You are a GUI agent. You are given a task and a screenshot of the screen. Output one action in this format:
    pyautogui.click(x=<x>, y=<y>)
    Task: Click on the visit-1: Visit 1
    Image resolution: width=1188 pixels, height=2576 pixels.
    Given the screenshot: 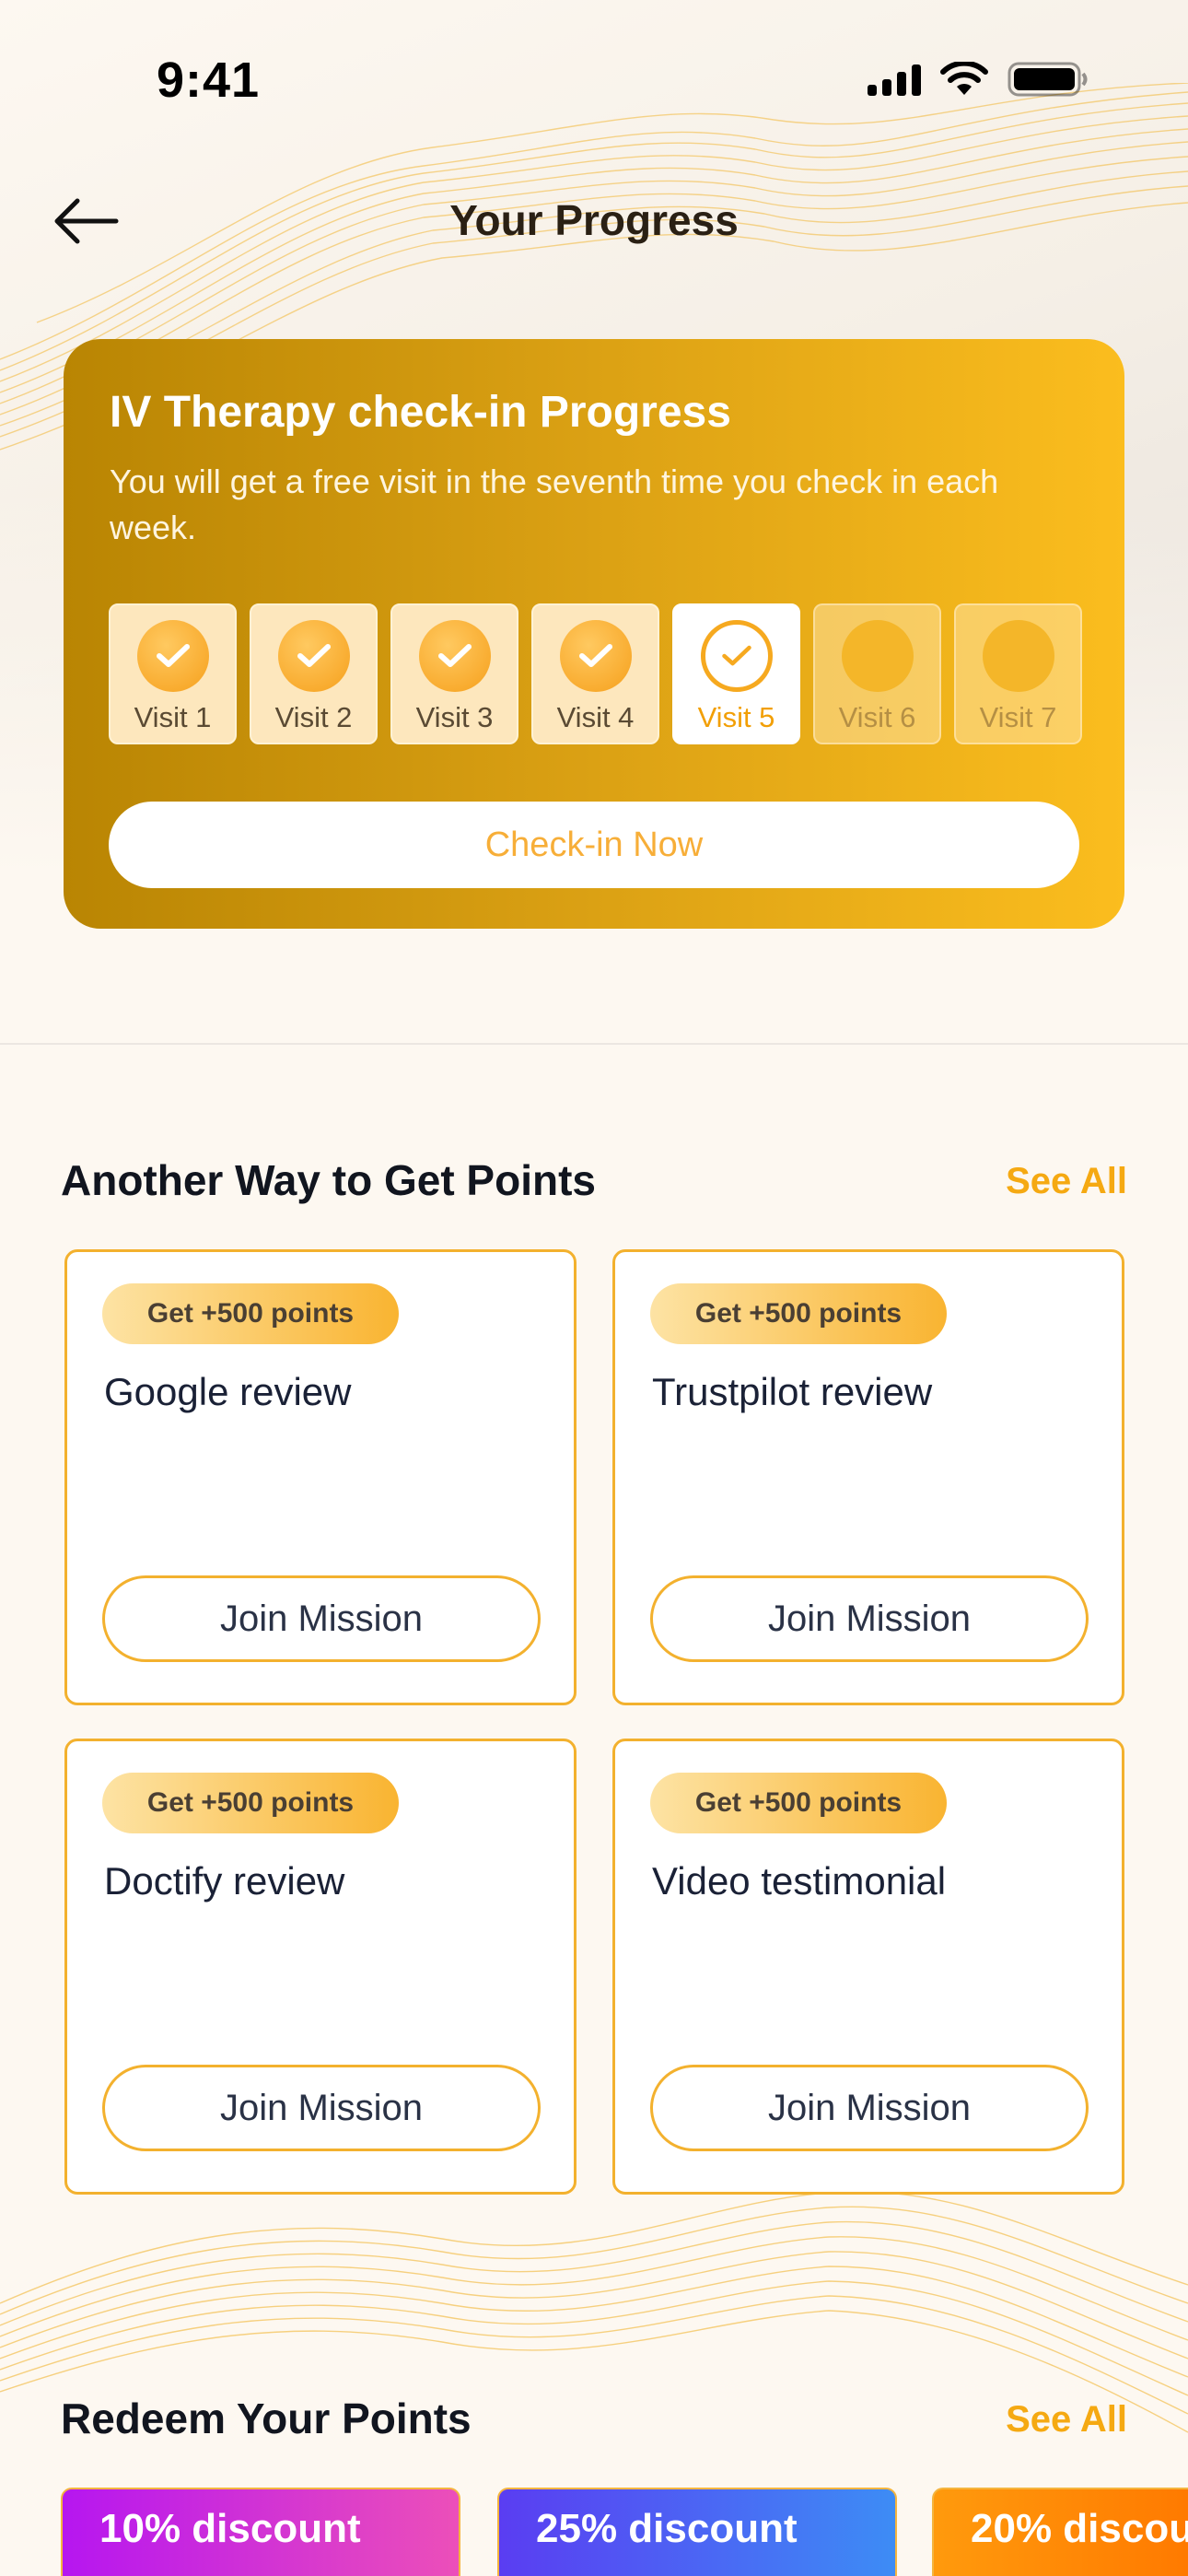 What is the action you would take?
    pyautogui.click(x=173, y=673)
    